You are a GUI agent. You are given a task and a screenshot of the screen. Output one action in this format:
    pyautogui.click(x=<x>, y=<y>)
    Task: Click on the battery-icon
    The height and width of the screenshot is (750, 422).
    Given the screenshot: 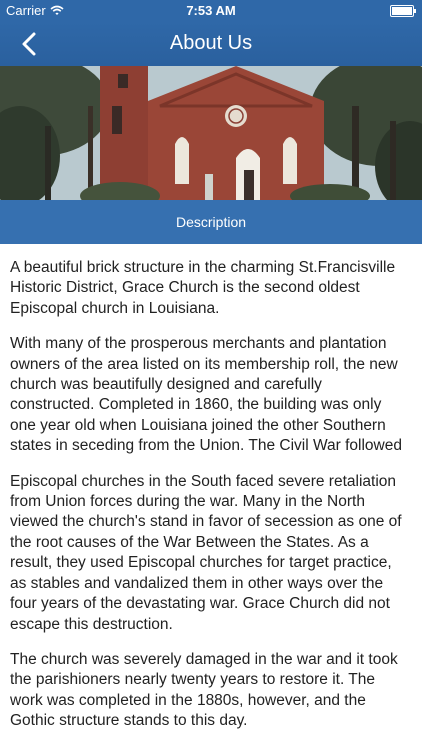 What is the action you would take?
    pyautogui.click(x=403, y=11)
    